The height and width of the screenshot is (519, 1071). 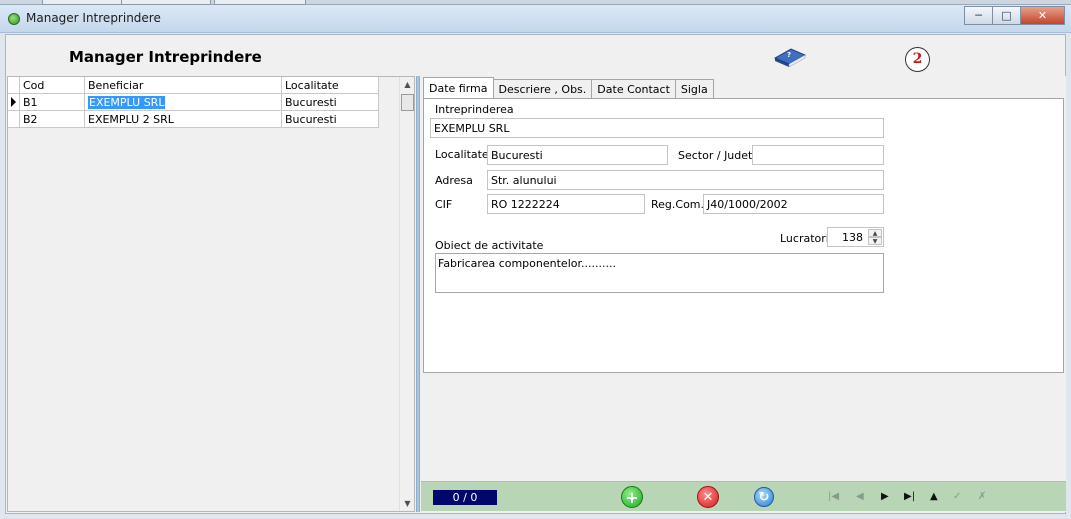 I want to click on stepper-down-icon: ▼, so click(x=875, y=241).